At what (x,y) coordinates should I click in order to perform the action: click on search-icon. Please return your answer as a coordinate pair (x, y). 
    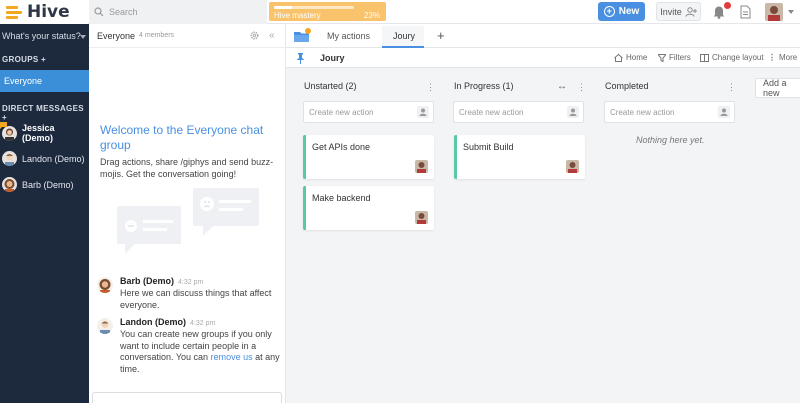
    Looking at the image, I should click on (99, 12).